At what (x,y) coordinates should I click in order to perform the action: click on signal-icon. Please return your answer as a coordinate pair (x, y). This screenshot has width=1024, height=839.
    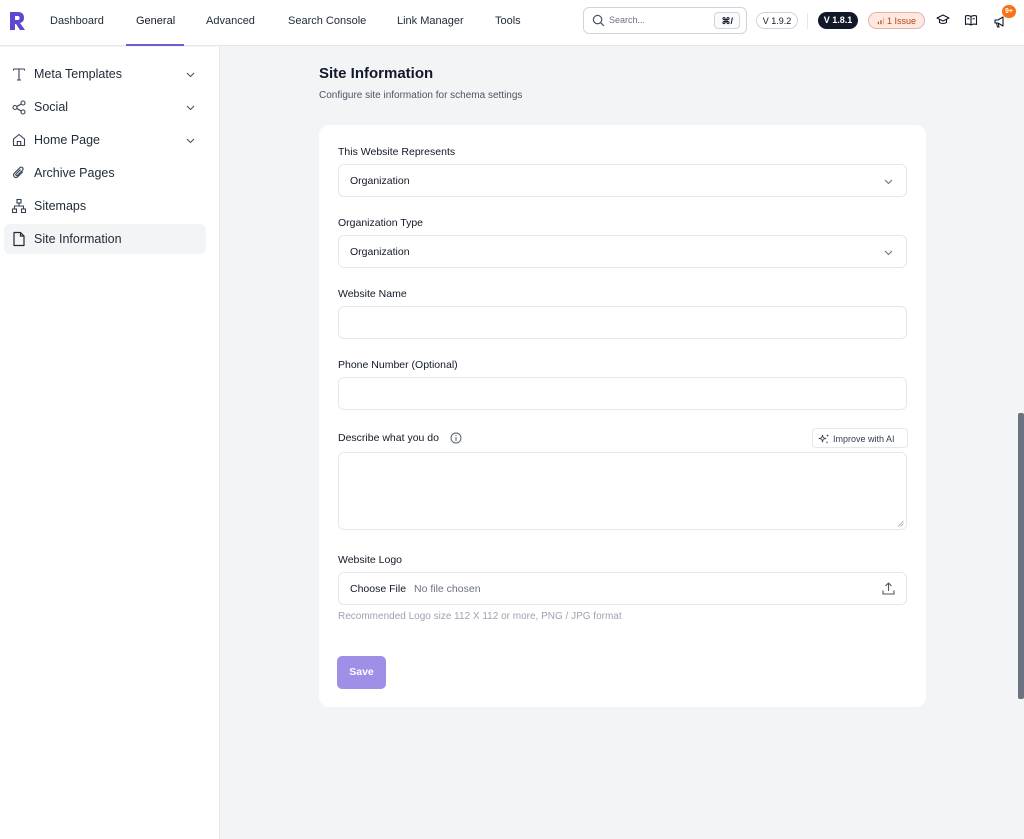
    Looking at the image, I should click on (881, 21).